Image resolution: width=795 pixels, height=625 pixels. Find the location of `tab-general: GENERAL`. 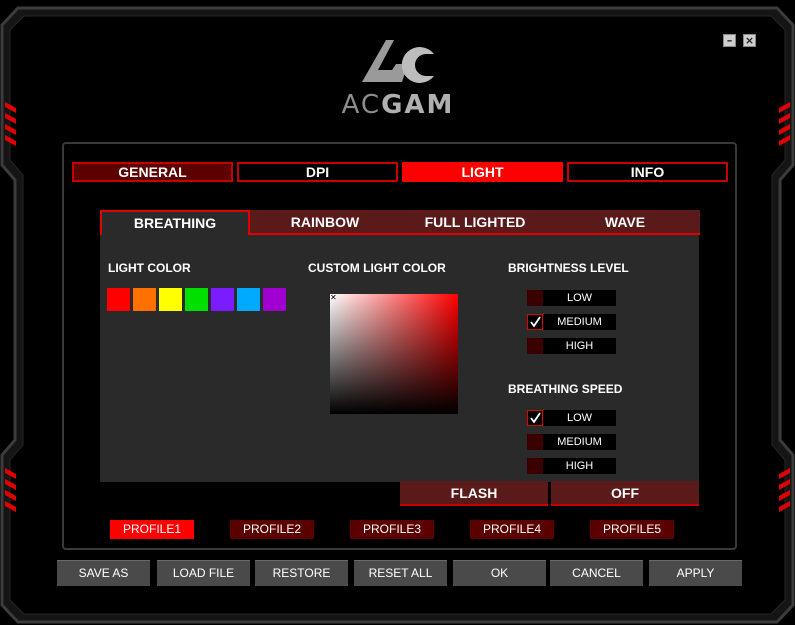

tab-general: GENERAL is located at coordinates (152, 172).